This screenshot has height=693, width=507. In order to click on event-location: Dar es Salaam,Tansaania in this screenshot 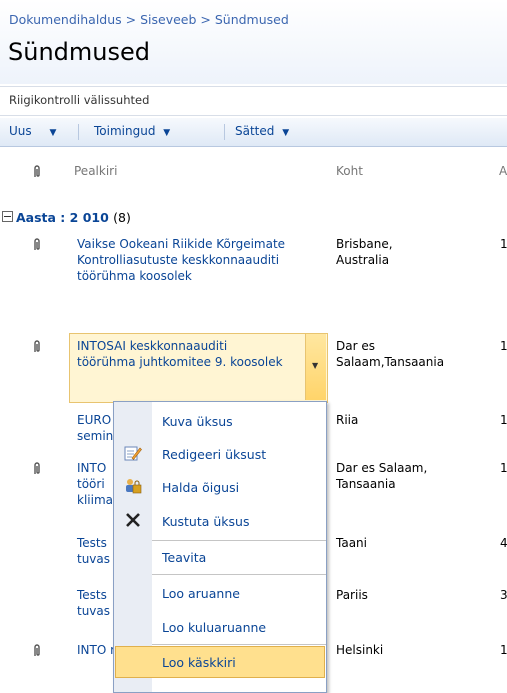, I will do `click(390, 354)`.